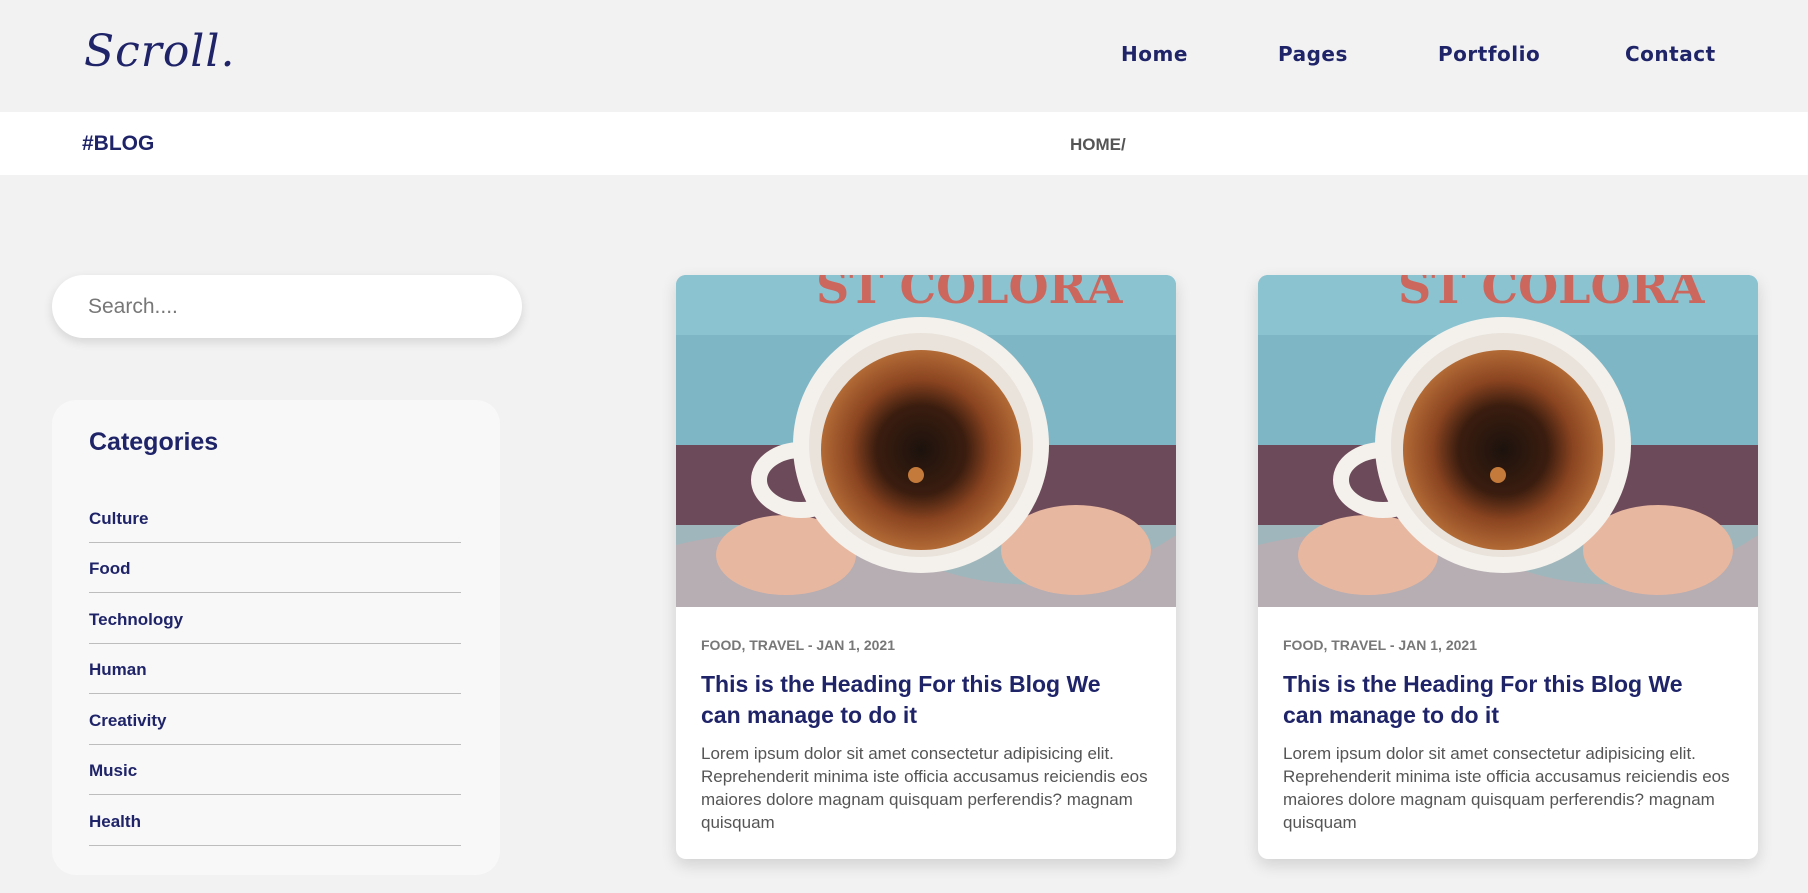  What do you see at coordinates (110, 569) in the screenshot?
I see `category-label: Food` at bounding box center [110, 569].